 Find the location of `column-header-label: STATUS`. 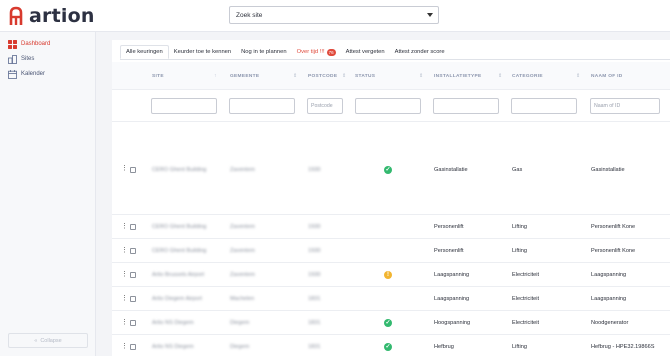

column-header-label: STATUS is located at coordinates (365, 76).